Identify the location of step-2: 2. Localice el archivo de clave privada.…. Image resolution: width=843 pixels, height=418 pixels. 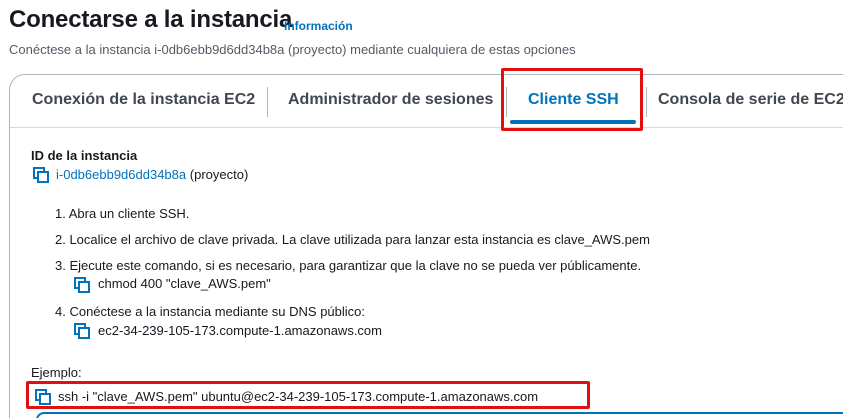
(352, 239).